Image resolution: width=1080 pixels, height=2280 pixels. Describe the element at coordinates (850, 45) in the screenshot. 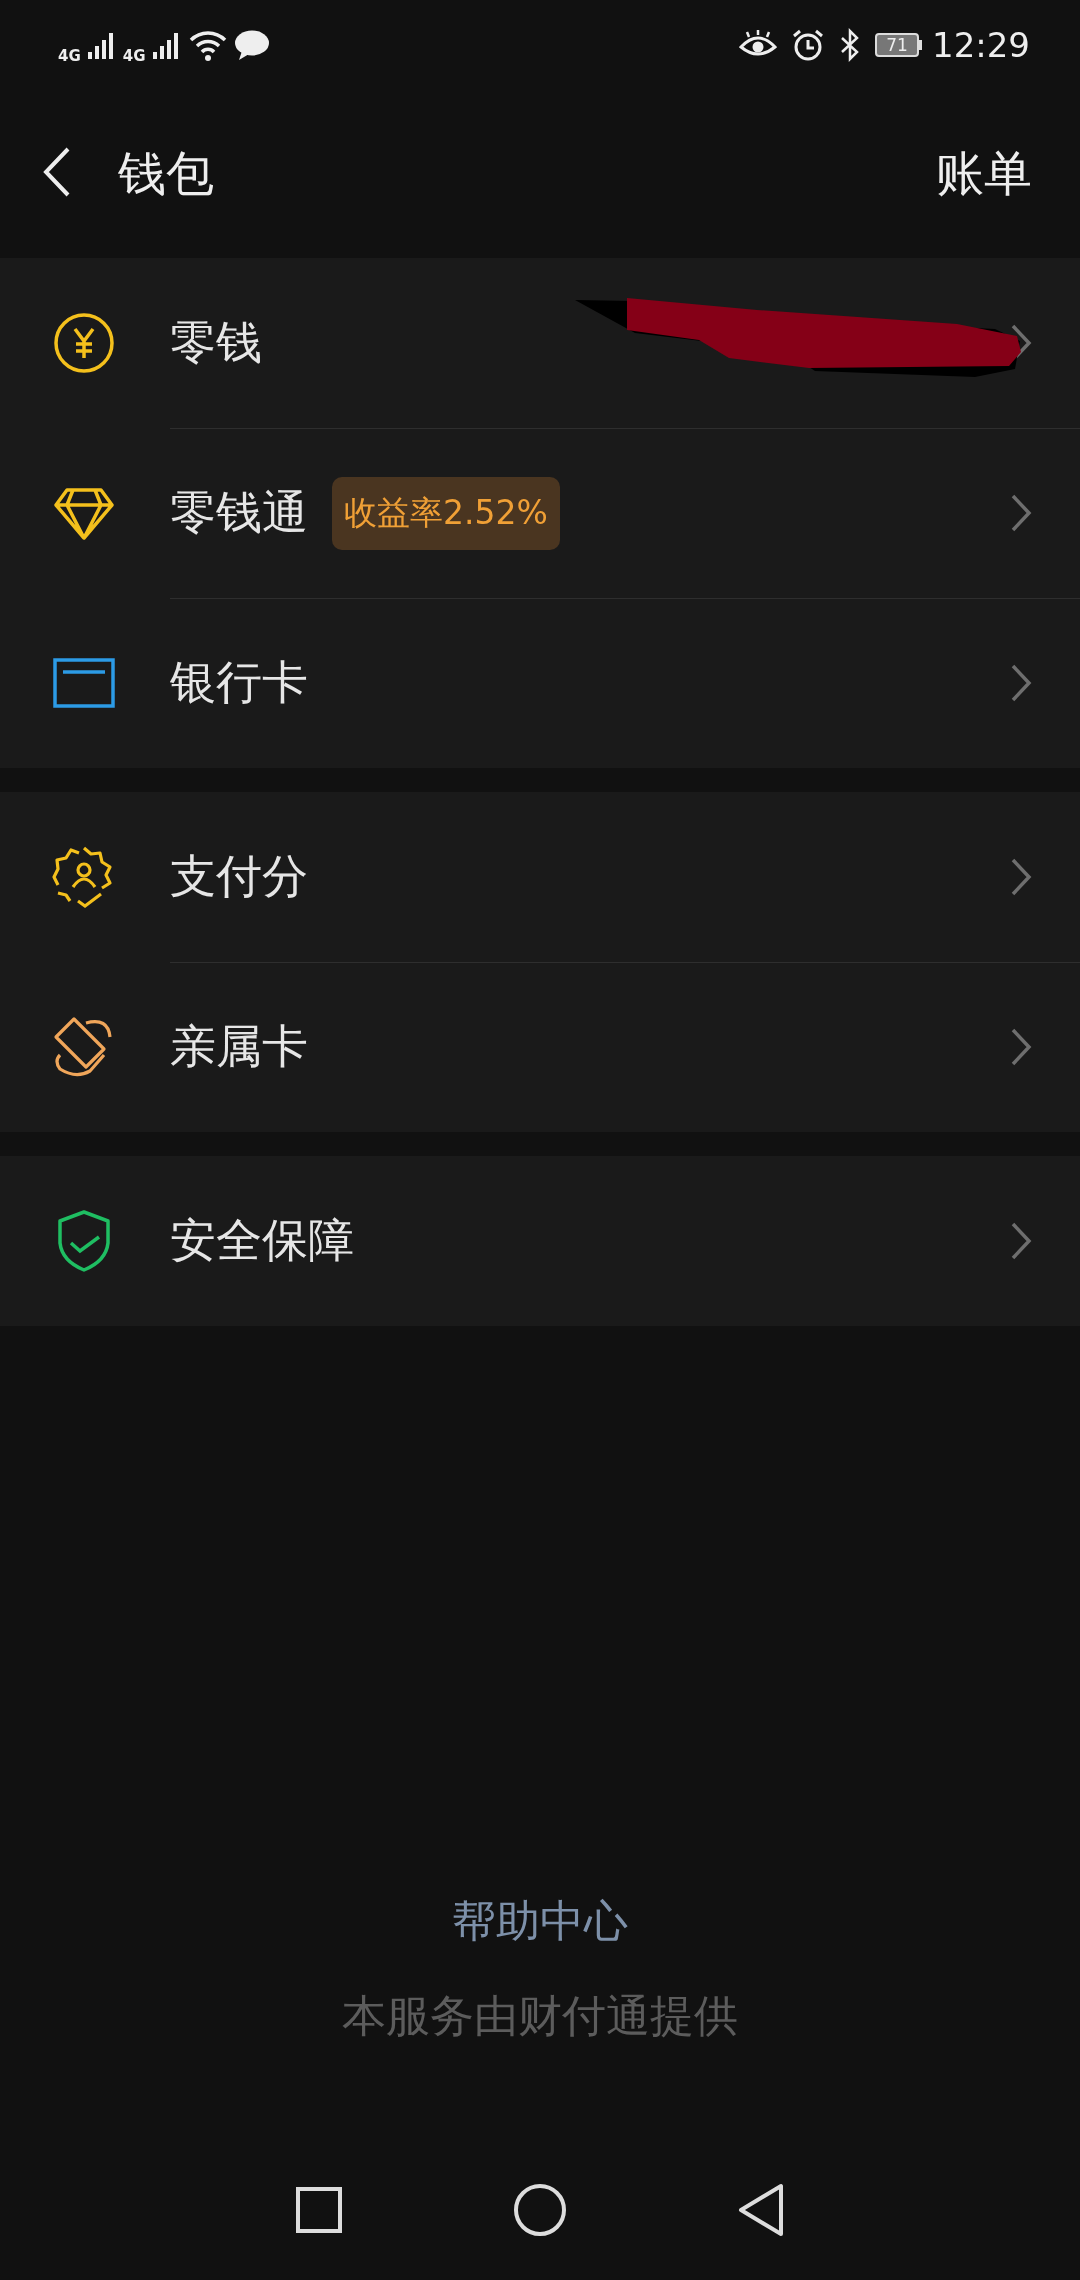

I see `bluetooth-icon` at that location.